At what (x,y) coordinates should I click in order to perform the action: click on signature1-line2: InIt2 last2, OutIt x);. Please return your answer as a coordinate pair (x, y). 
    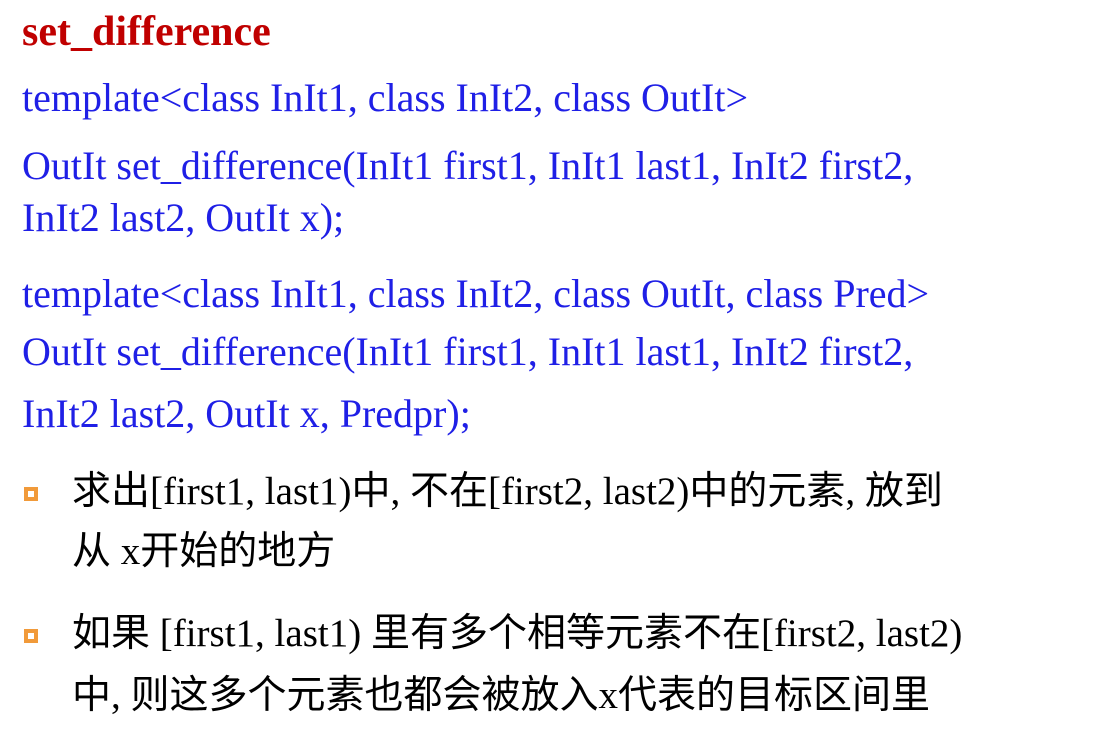
    Looking at the image, I should click on (183, 217).